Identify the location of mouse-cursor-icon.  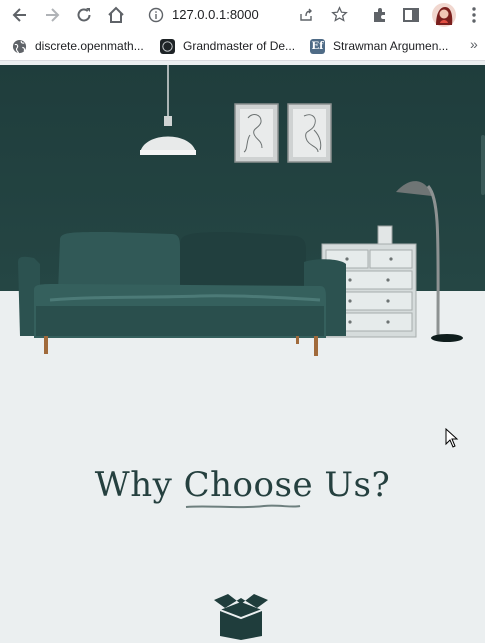
(452, 438).